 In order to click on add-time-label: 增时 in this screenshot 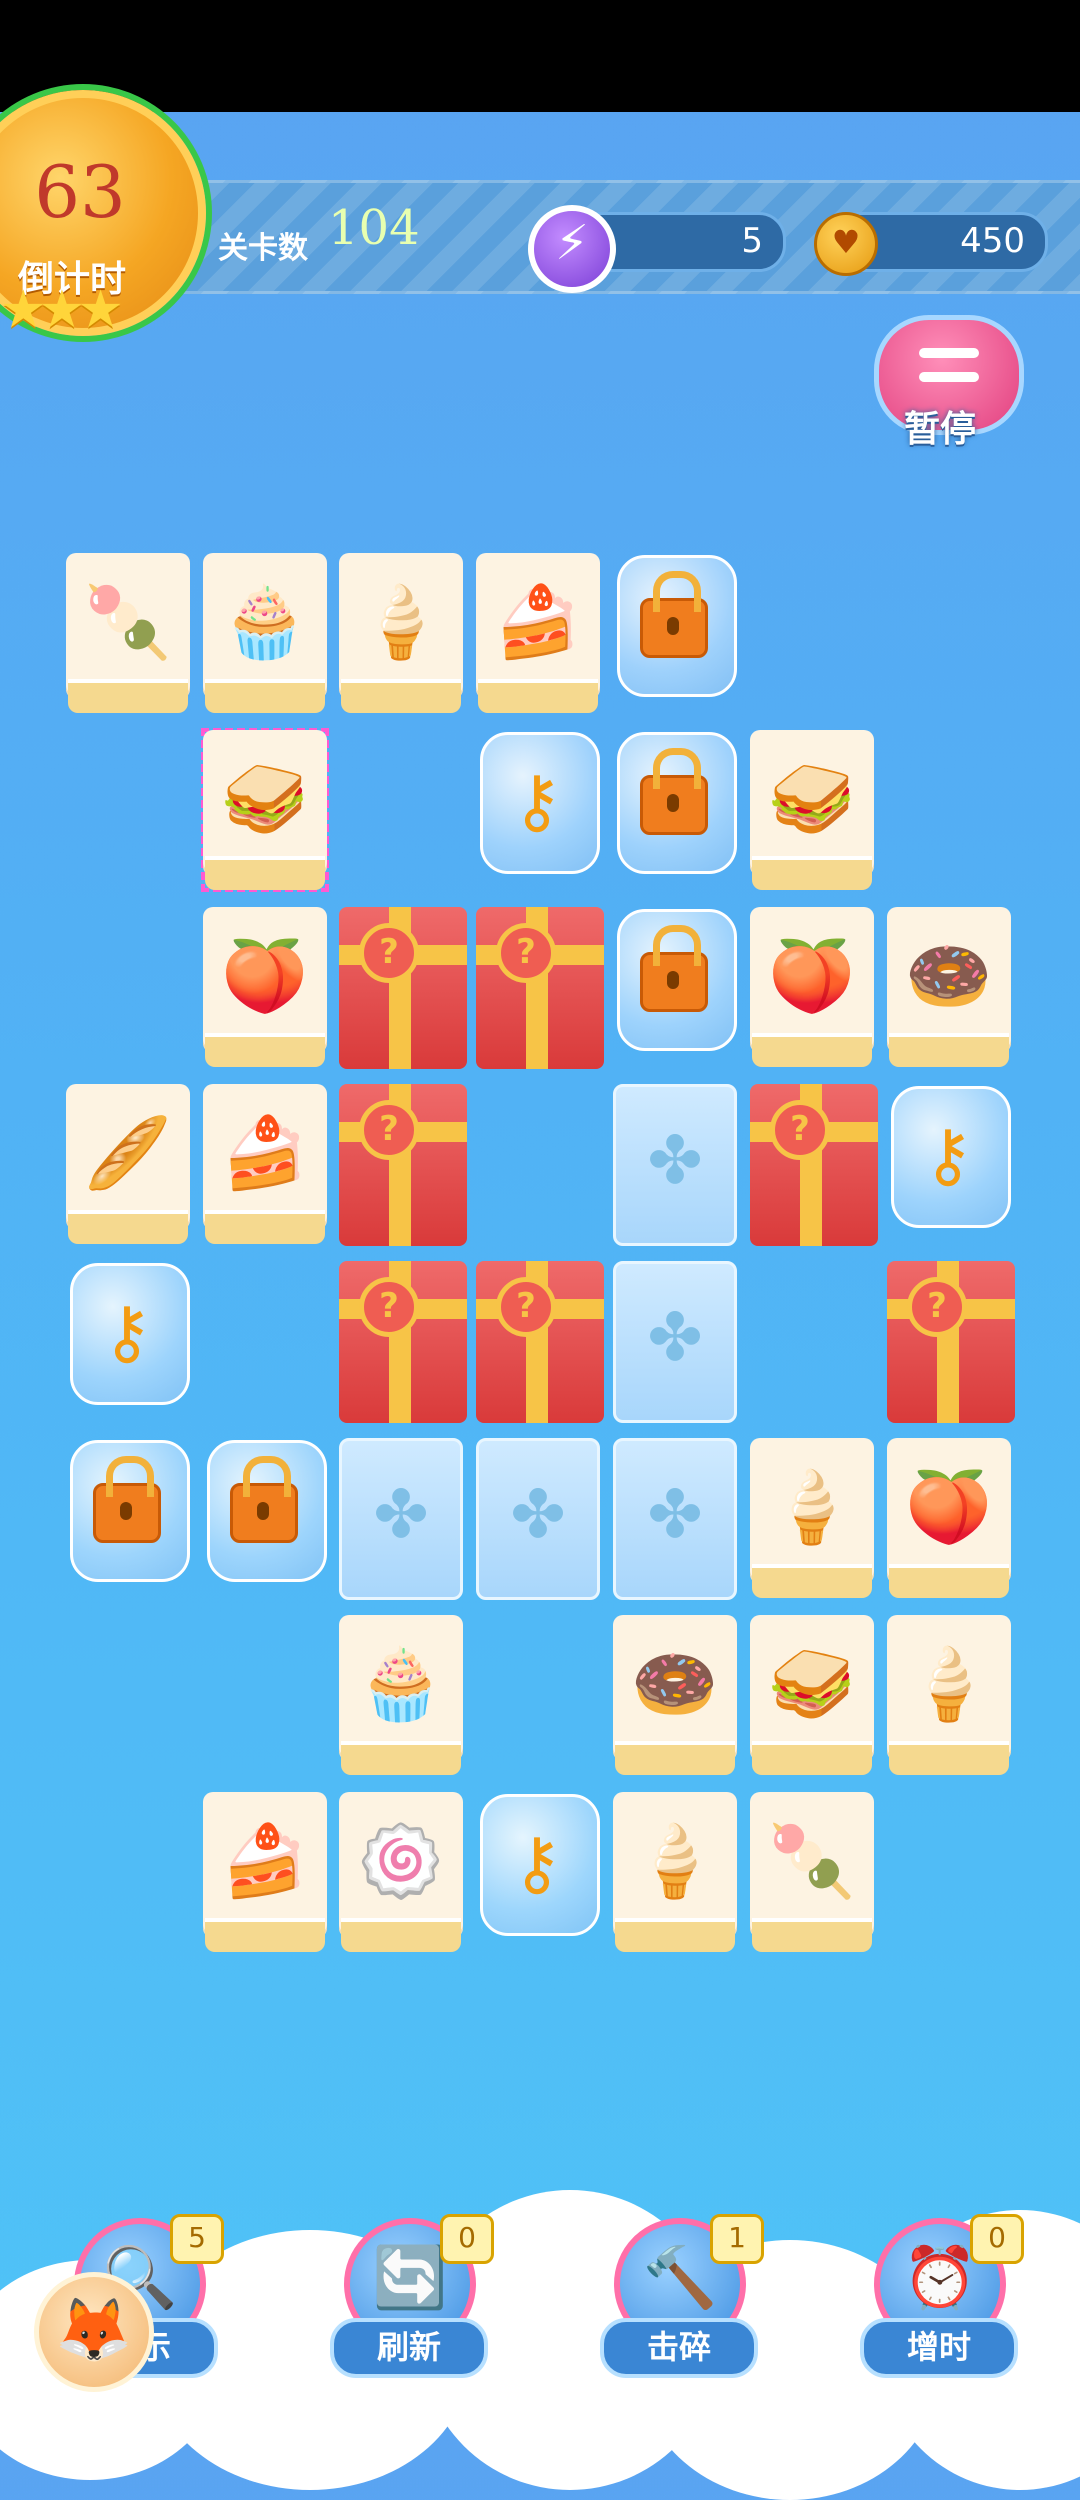, I will do `click(939, 2348)`.